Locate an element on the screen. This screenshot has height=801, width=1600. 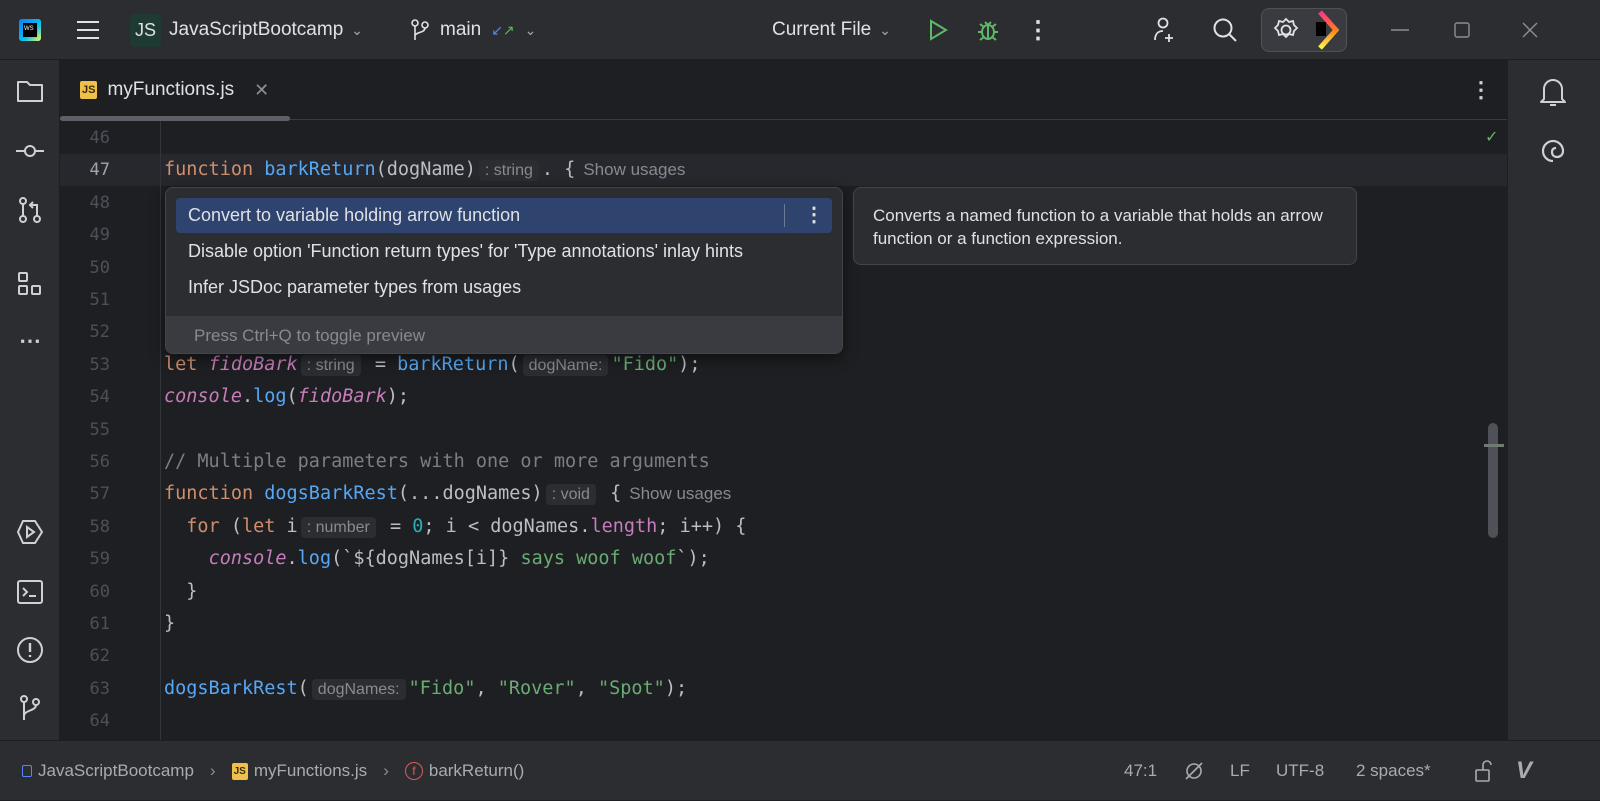
number-literal: 0 is located at coordinates (418, 526).